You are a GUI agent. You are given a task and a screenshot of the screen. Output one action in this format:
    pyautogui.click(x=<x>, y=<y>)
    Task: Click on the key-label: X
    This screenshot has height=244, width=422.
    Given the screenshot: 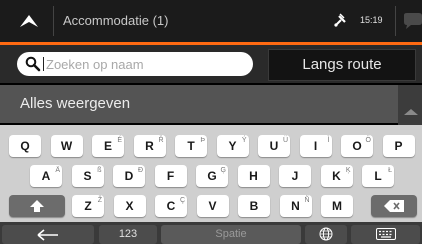 What is the action you would take?
    pyautogui.click(x=129, y=206)
    